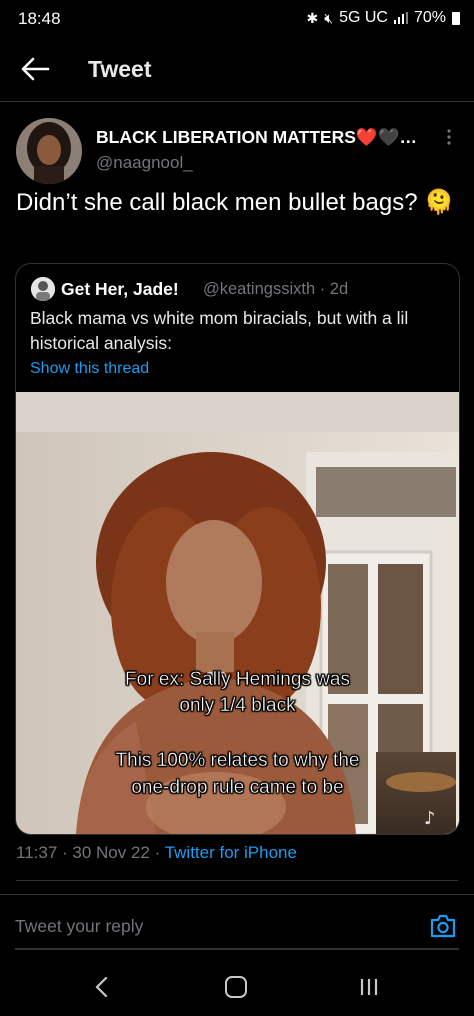 The width and height of the screenshot is (474, 1016). What do you see at coordinates (237, 880) in the screenshot?
I see `divider` at bounding box center [237, 880].